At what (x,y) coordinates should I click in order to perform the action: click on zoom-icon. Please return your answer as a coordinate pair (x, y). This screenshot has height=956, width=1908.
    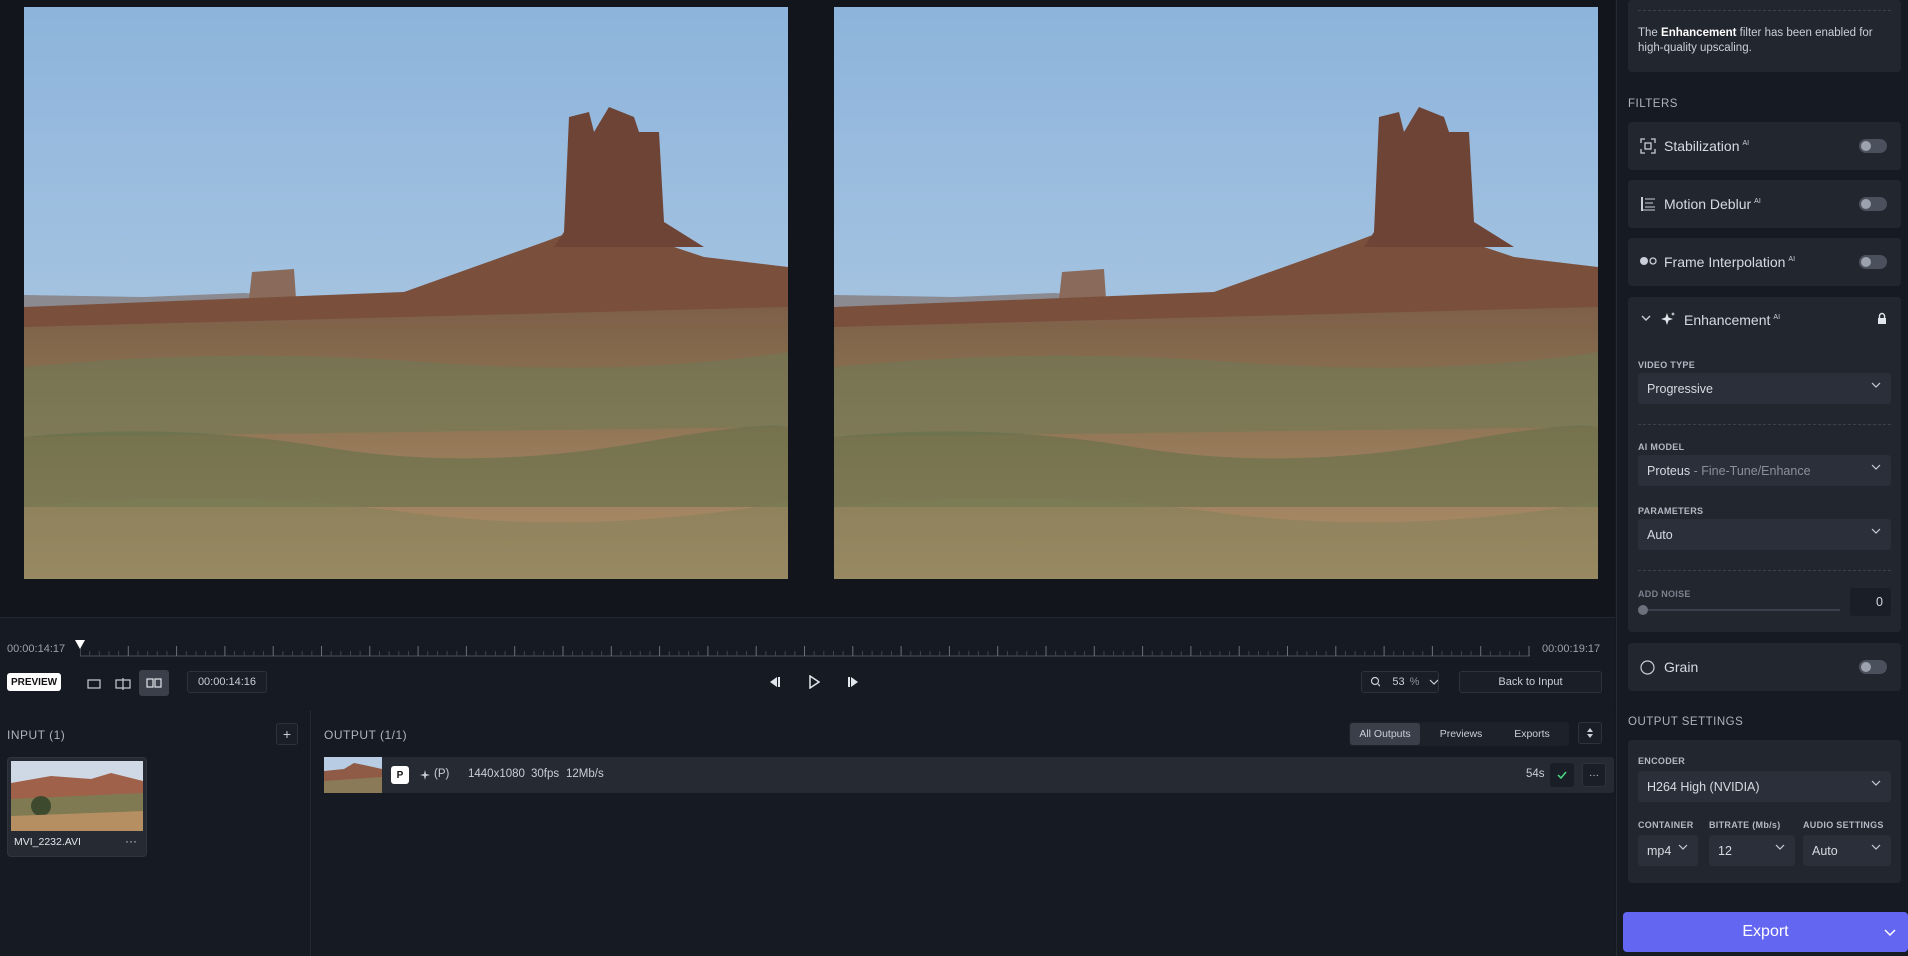
    Looking at the image, I should click on (1375, 682).